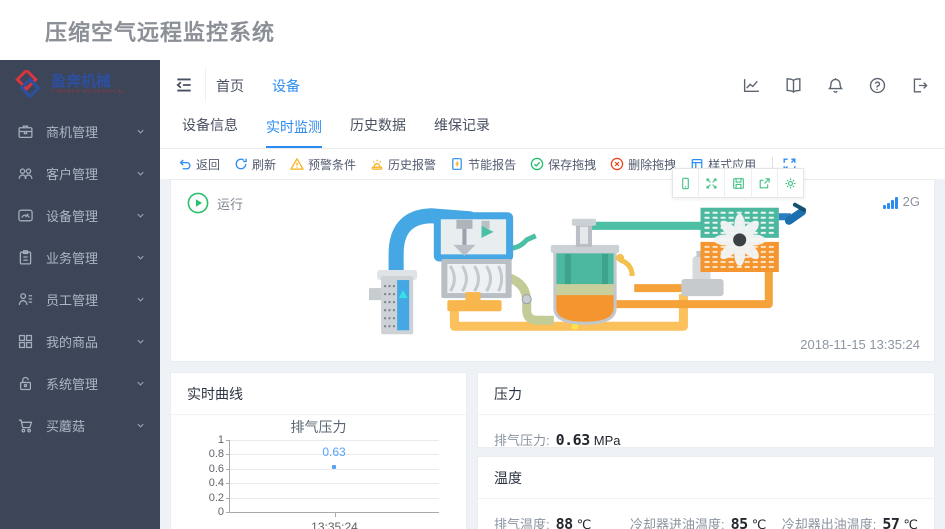 This screenshot has height=529, width=945. I want to click on tab-device-info: 设备信息, so click(210, 131).